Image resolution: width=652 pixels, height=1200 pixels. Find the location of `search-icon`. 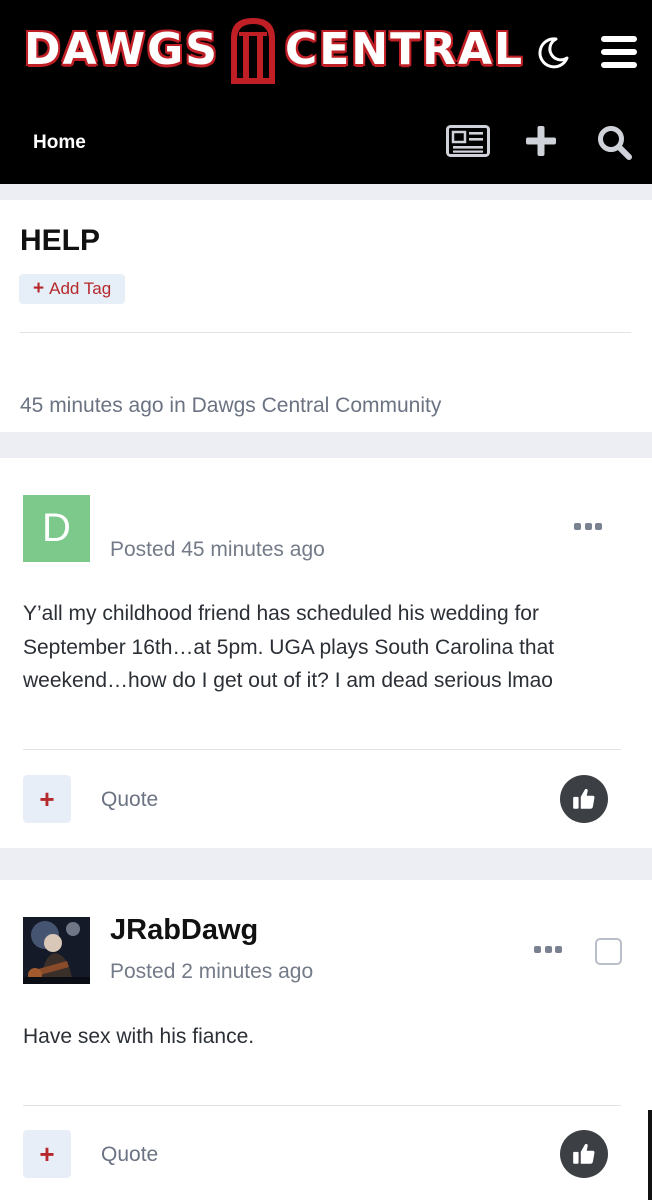

search-icon is located at coordinates (614, 142).